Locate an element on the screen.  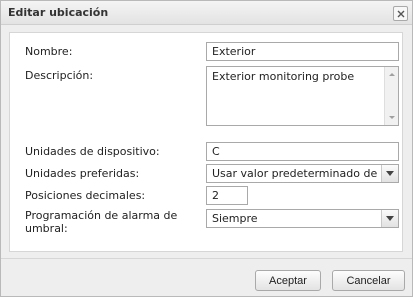
threshold-schedule-value: Siempre is located at coordinates (235, 219).